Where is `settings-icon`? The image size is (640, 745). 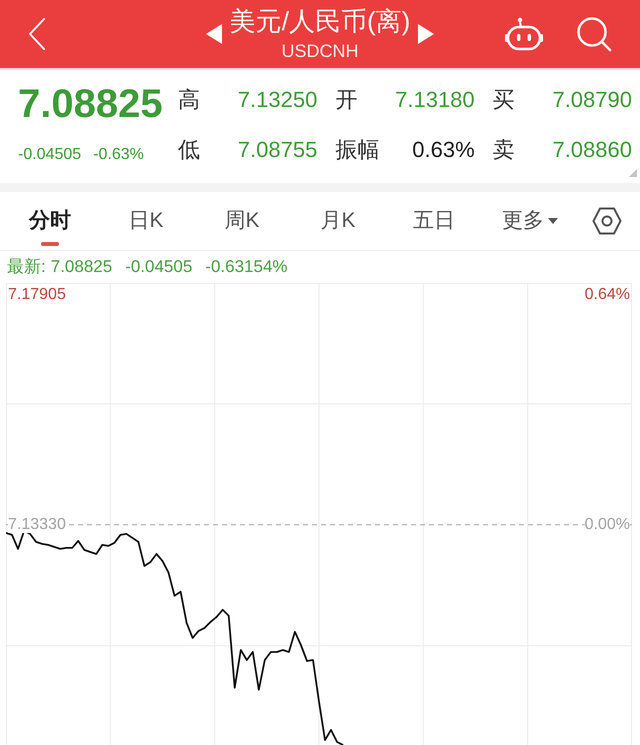
settings-icon is located at coordinates (607, 221).